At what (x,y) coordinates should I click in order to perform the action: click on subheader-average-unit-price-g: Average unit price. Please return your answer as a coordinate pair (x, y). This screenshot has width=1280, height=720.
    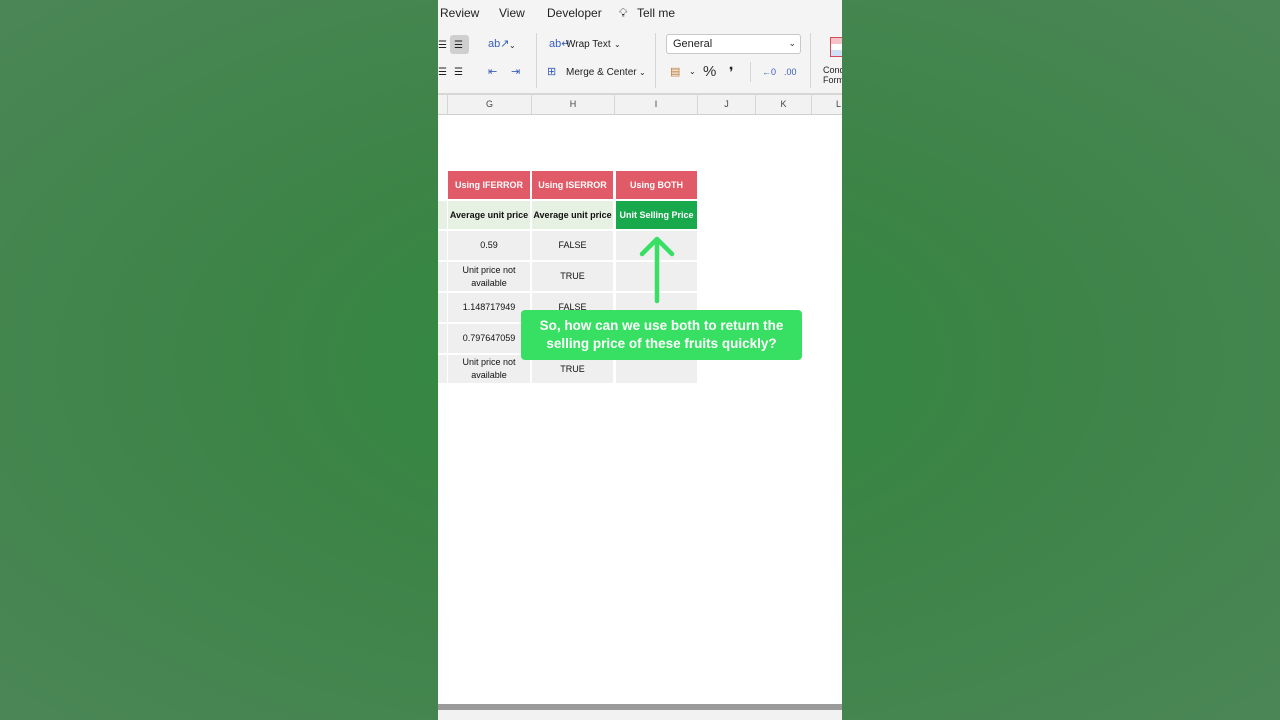
    Looking at the image, I should click on (489, 215).